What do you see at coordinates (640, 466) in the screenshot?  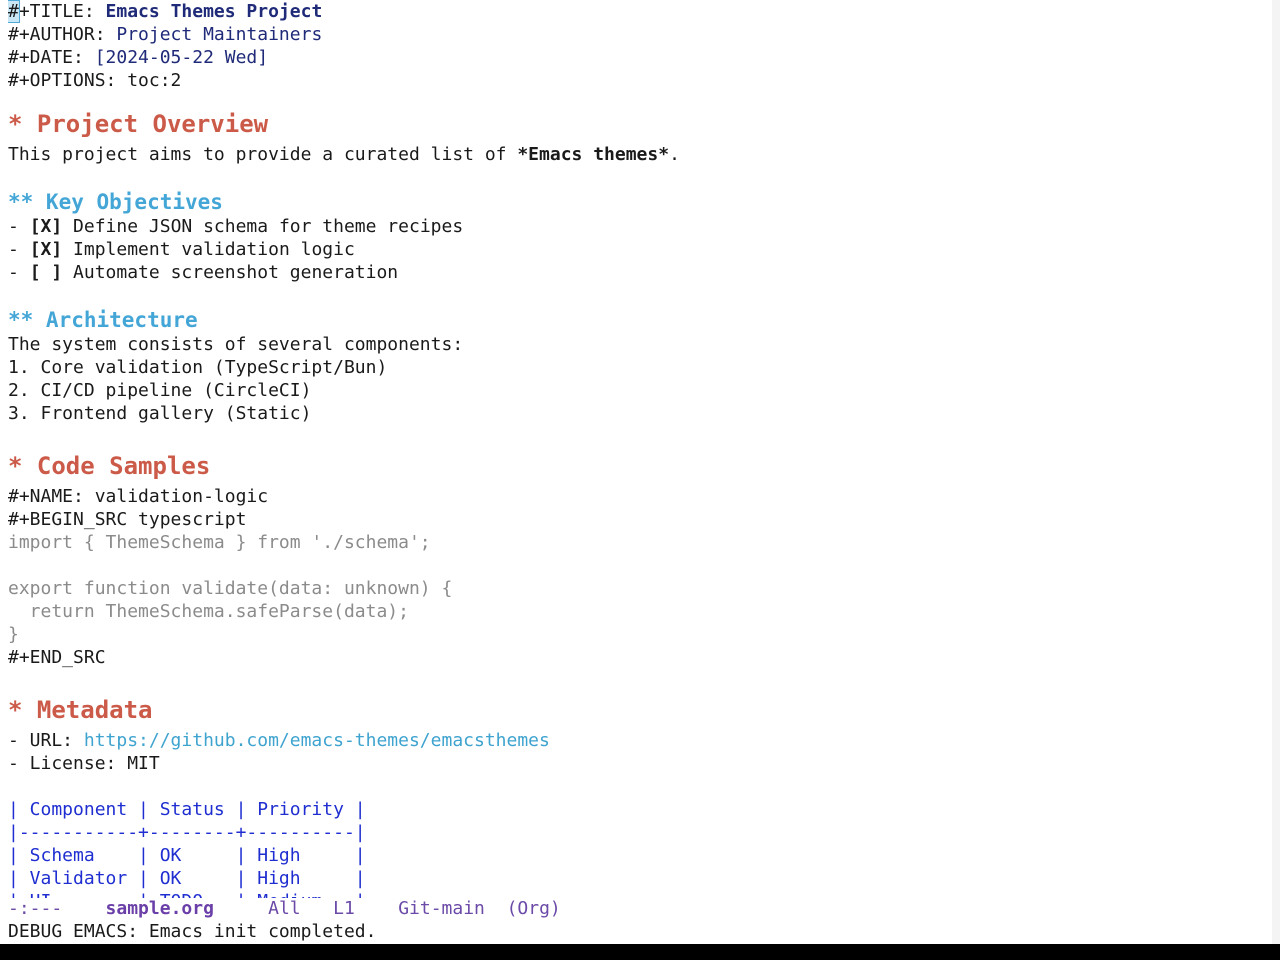 I see `heading-code-samples: * Code Samples` at bounding box center [640, 466].